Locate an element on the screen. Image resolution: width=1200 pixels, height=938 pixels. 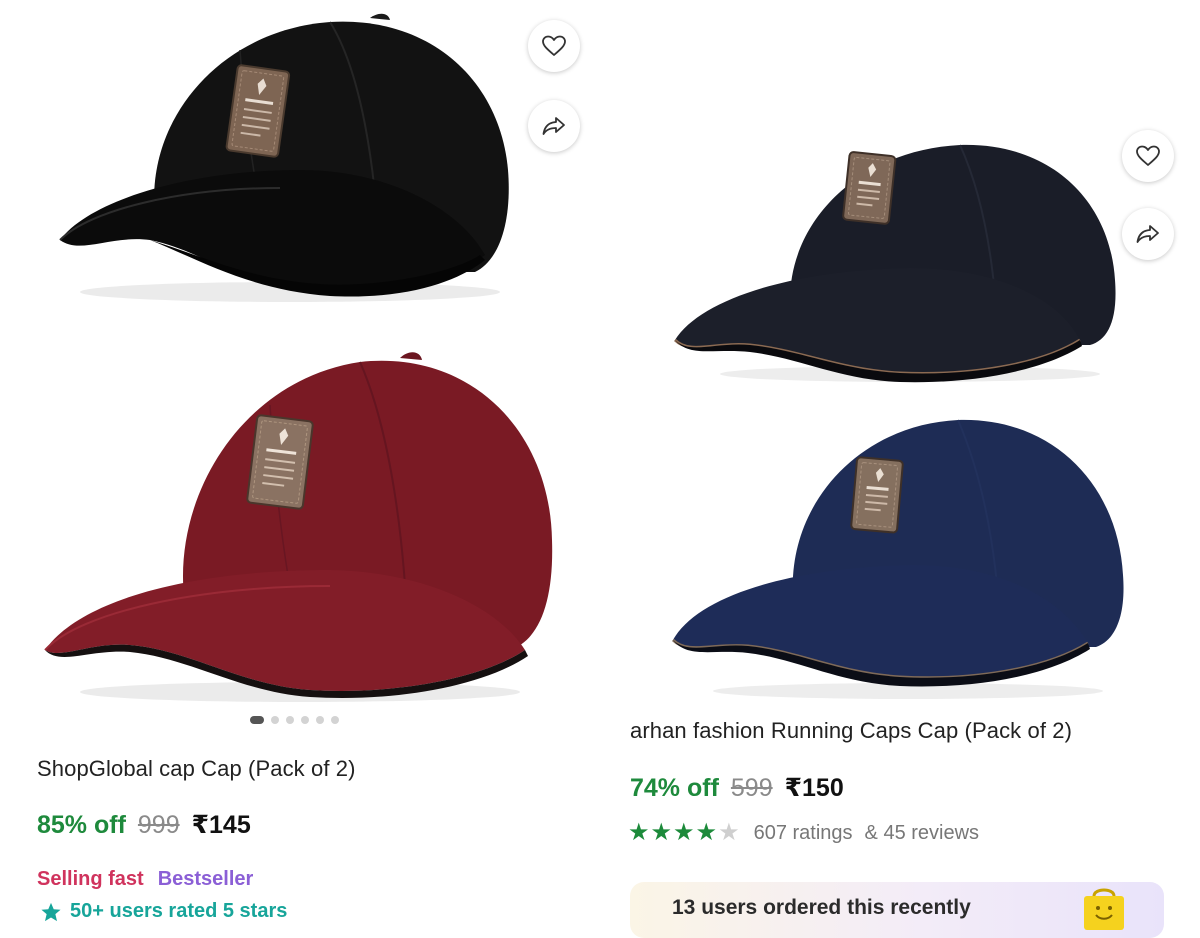
product-image-black-cap-right is located at coordinates (900, 262).